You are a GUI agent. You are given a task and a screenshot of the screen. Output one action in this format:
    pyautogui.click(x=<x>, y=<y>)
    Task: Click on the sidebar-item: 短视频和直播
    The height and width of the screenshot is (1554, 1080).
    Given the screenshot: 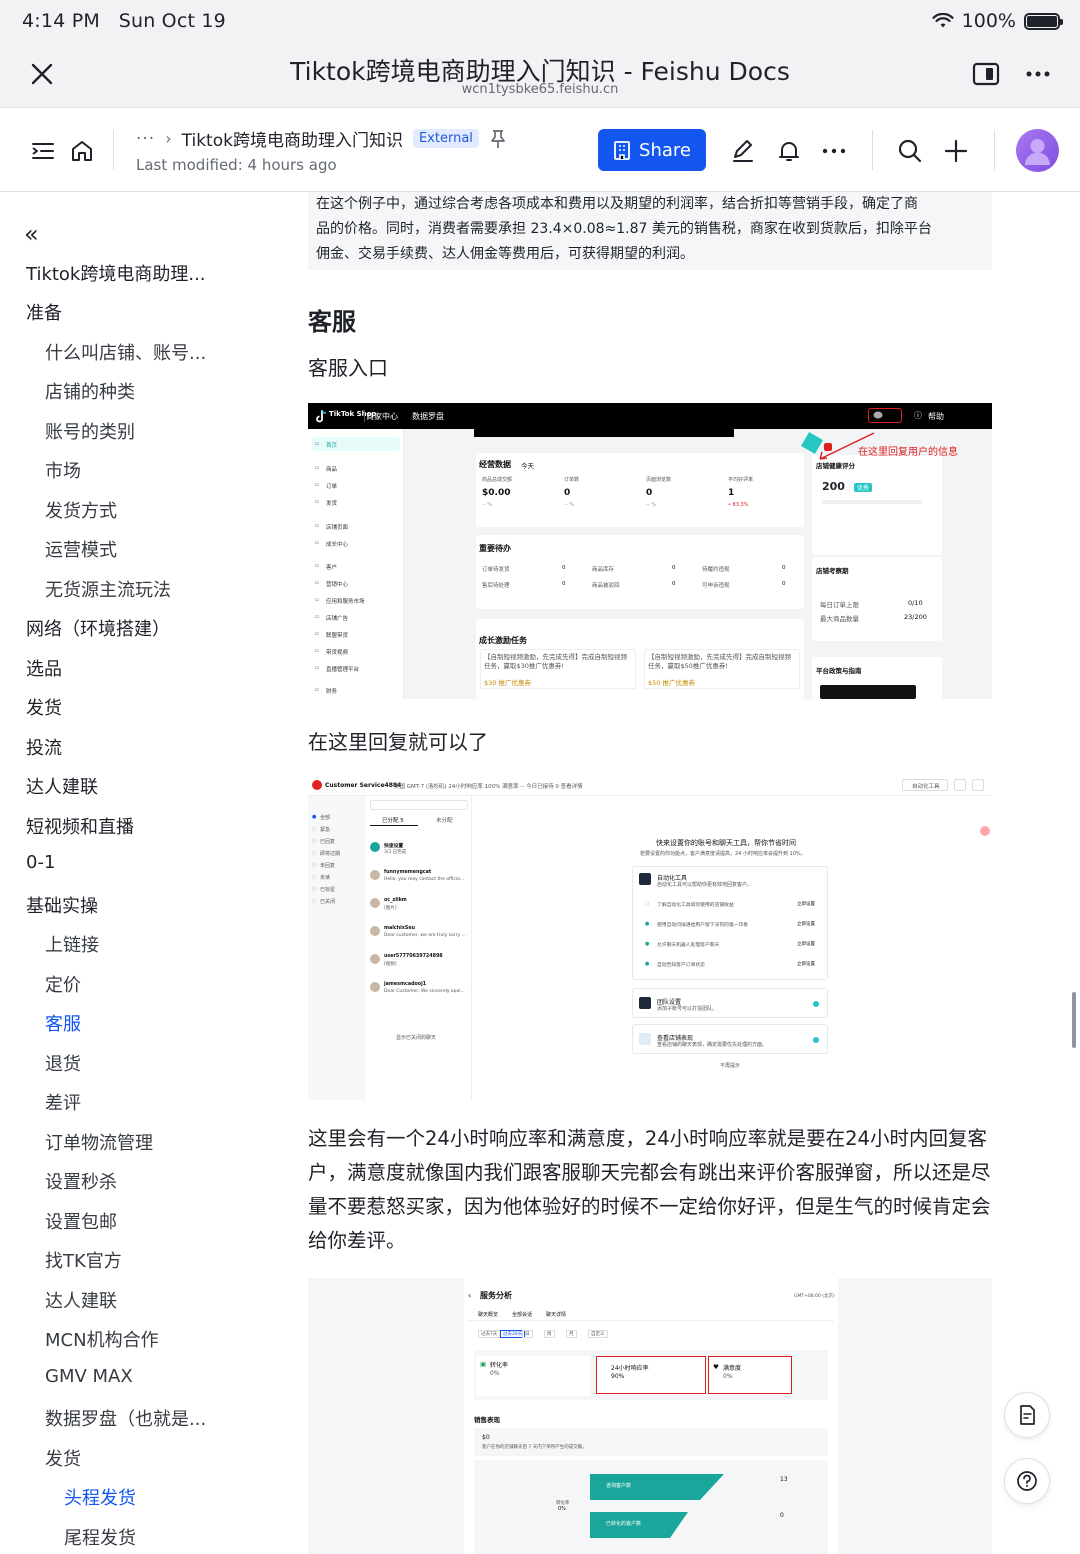 What is the action you would take?
    pyautogui.click(x=80, y=826)
    